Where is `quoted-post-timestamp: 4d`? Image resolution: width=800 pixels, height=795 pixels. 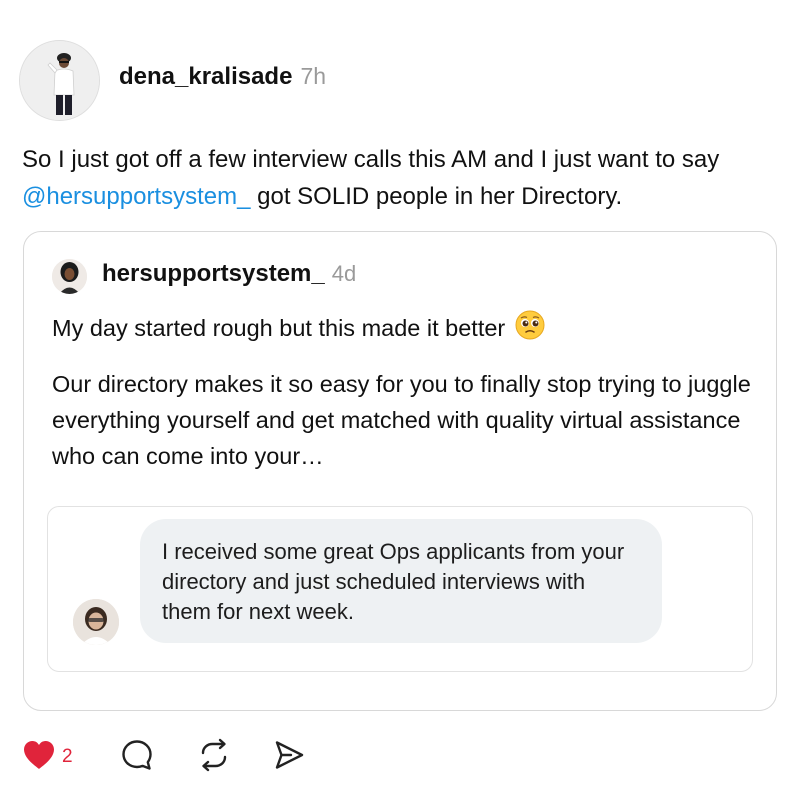 quoted-post-timestamp: 4d is located at coordinates (344, 273).